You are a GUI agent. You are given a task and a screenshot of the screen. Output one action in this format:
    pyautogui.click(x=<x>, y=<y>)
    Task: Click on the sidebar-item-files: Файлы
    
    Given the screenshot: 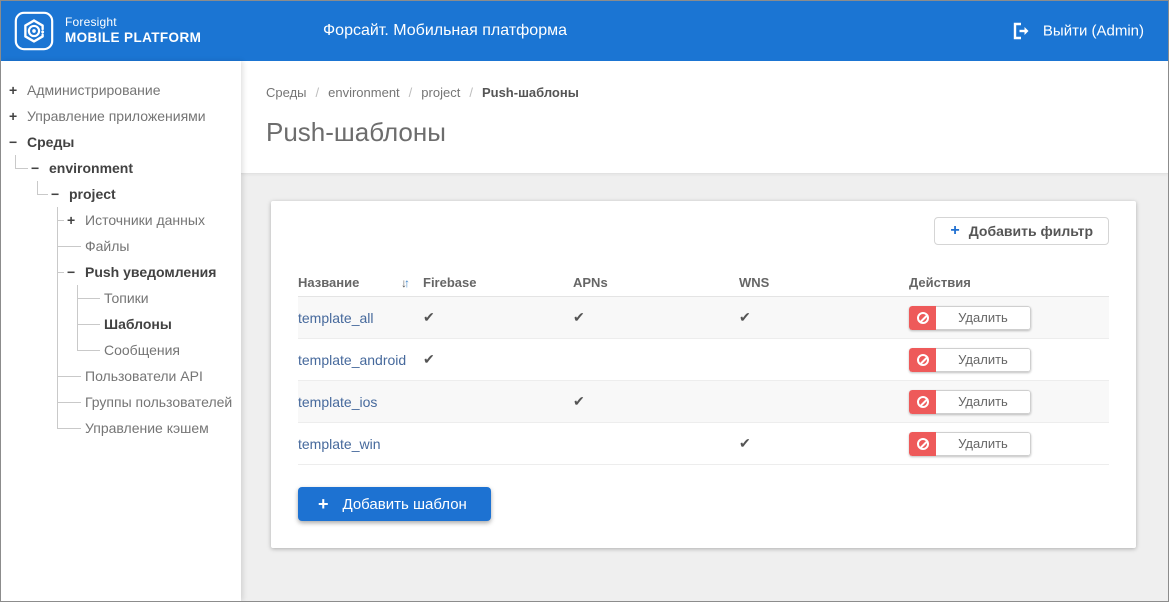 What is the action you would take?
    pyautogui.click(x=121, y=246)
    